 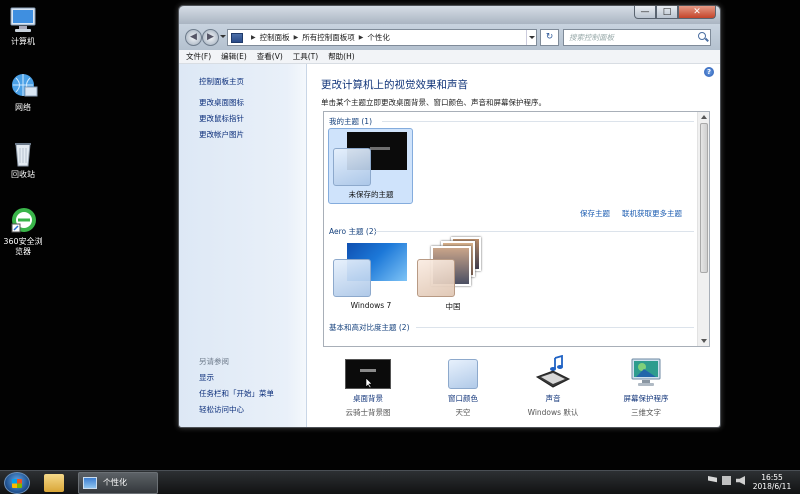 What do you see at coordinates (549, 37) in the screenshot?
I see `refresh-button: ↻` at bounding box center [549, 37].